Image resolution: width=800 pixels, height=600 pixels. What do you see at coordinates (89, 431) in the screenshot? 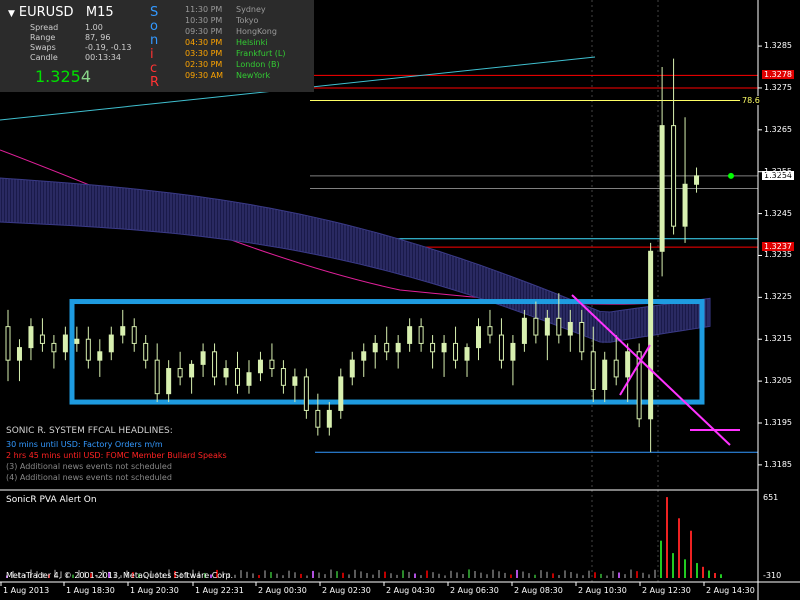
I see `news-title: SONIC R. SYSTEM FFCAL HEADLINES:` at bounding box center [89, 431].